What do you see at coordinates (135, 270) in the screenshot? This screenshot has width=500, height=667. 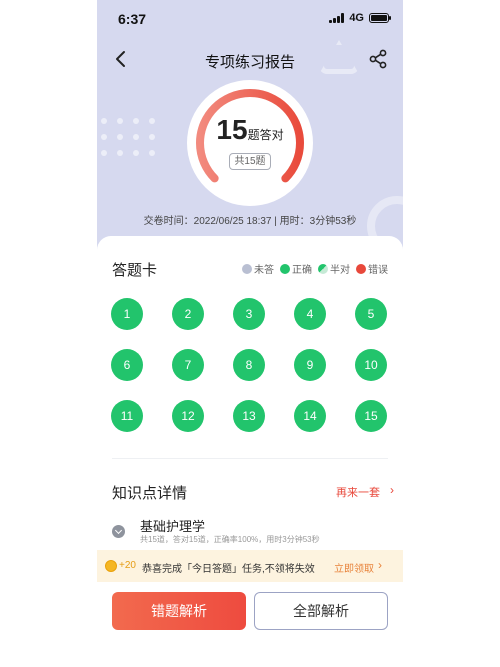 I see `answer-card-title: 答题卡` at bounding box center [135, 270].